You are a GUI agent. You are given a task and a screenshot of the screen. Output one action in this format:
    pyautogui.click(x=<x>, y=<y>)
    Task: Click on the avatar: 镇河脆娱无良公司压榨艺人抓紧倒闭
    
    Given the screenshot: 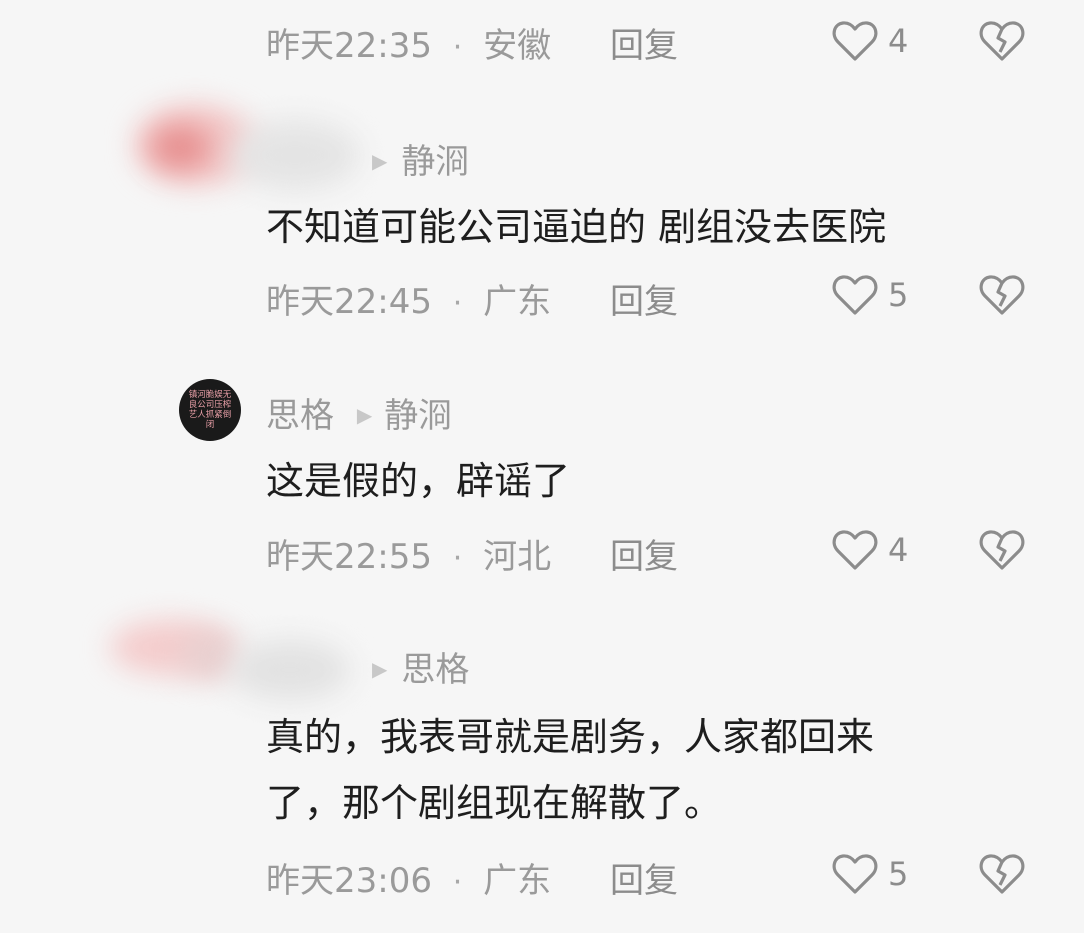 What is the action you would take?
    pyautogui.click(x=210, y=410)
    